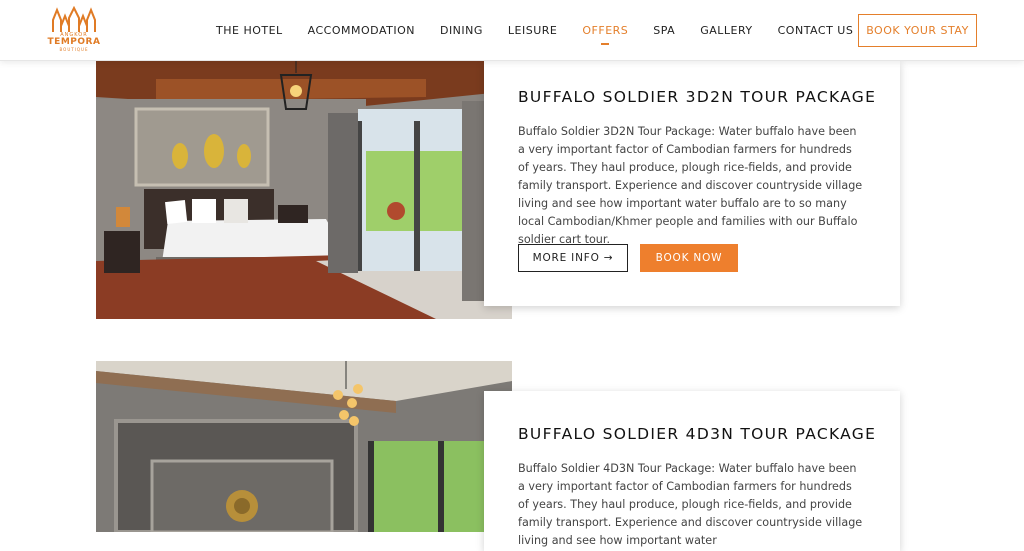 The height and width of the screenshot is (551, 1024). Describe the element at coordinates (816, 30) in the screenshot. I see `nav-item-contact-us: CONTACT US` at that location.